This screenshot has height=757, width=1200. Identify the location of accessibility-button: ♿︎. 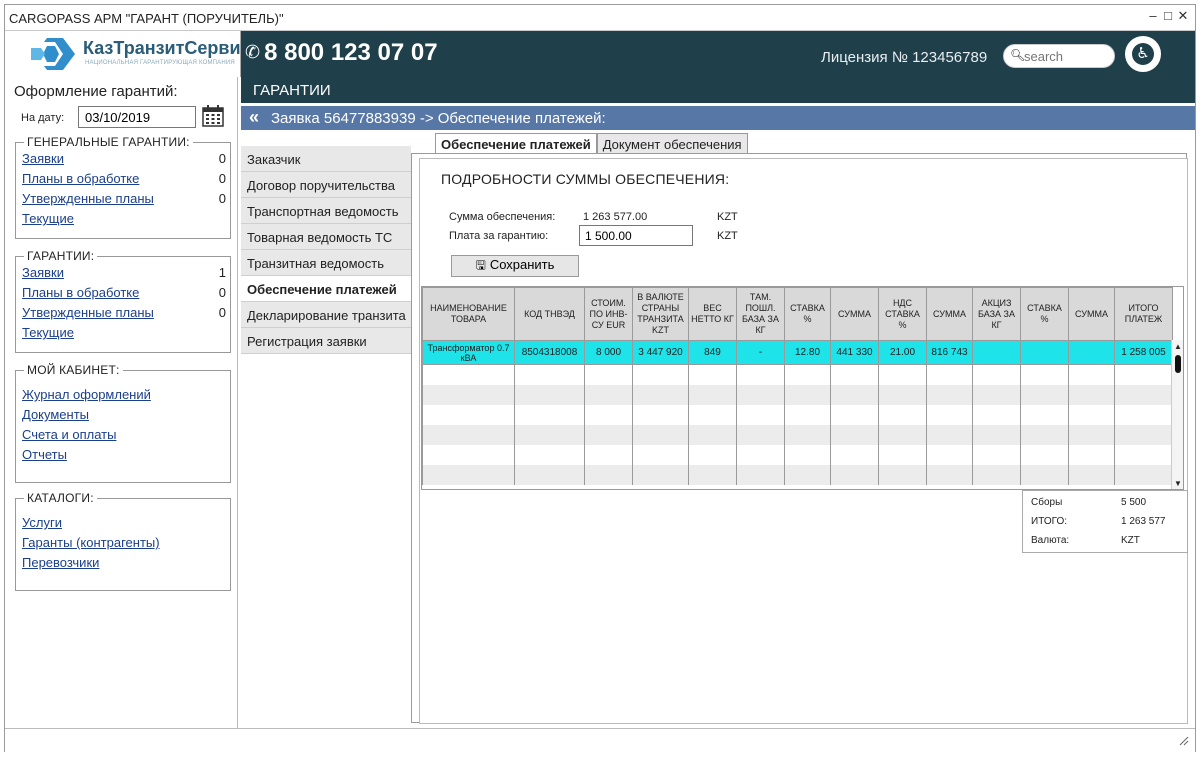
(1143, 54).